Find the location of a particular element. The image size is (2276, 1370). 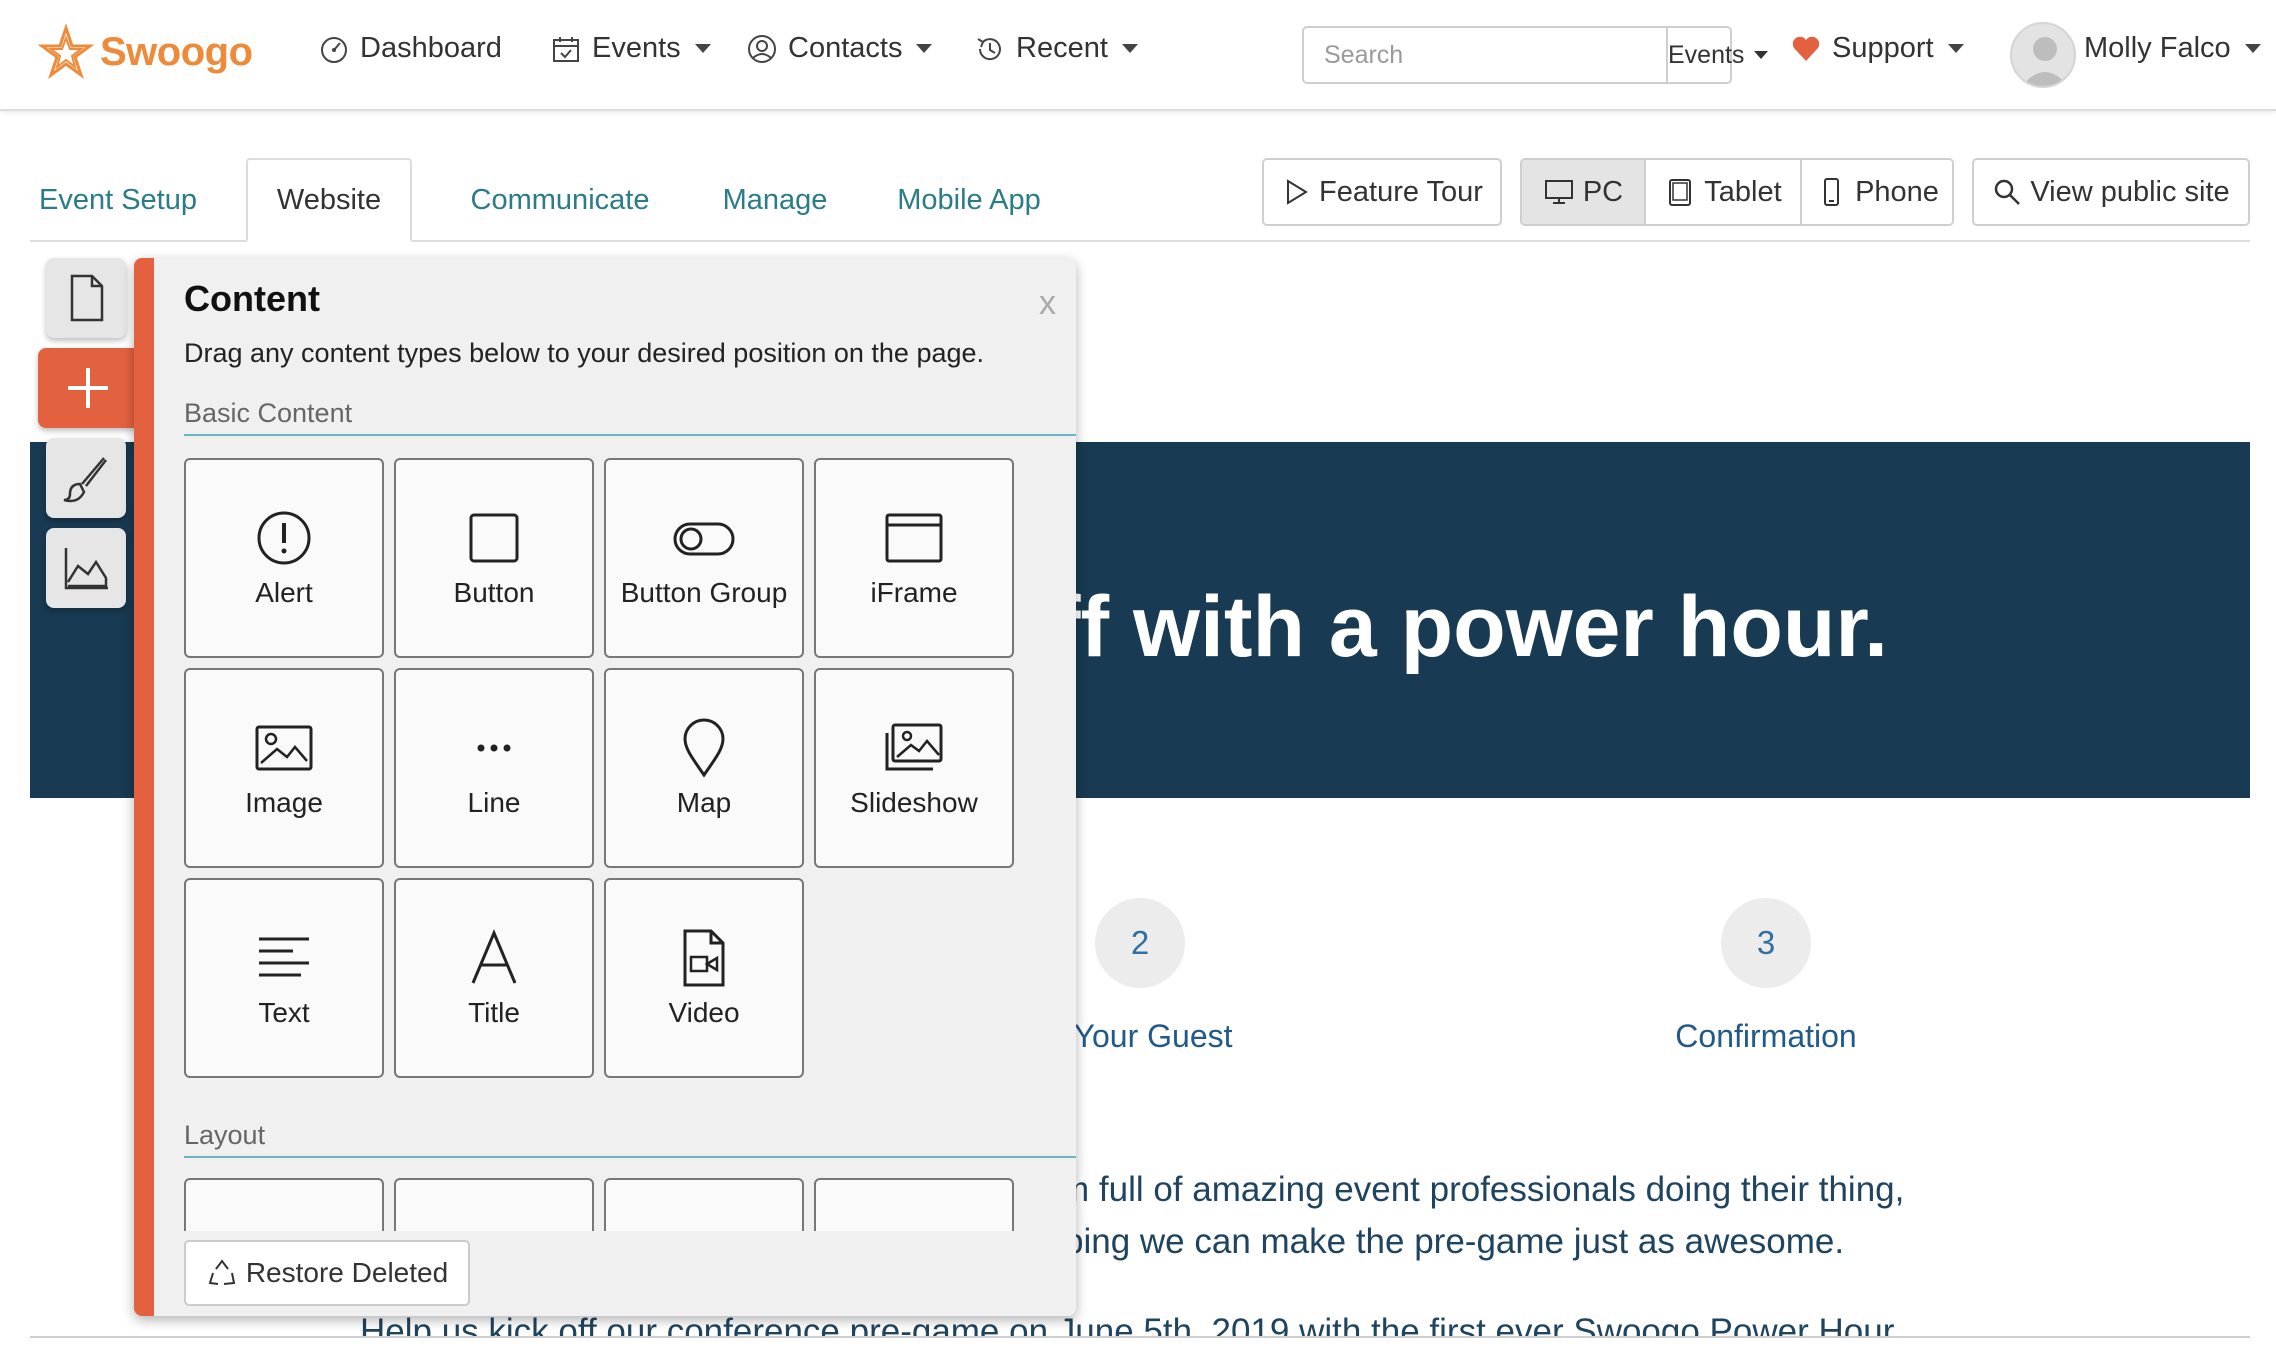

device-tablet-label: Tablet is located at coordinates (1743, 191).